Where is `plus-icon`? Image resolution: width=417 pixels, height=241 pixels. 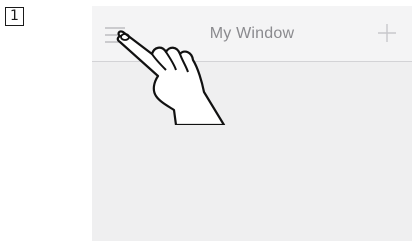 plus-icon is located at coordinates (387, 33).